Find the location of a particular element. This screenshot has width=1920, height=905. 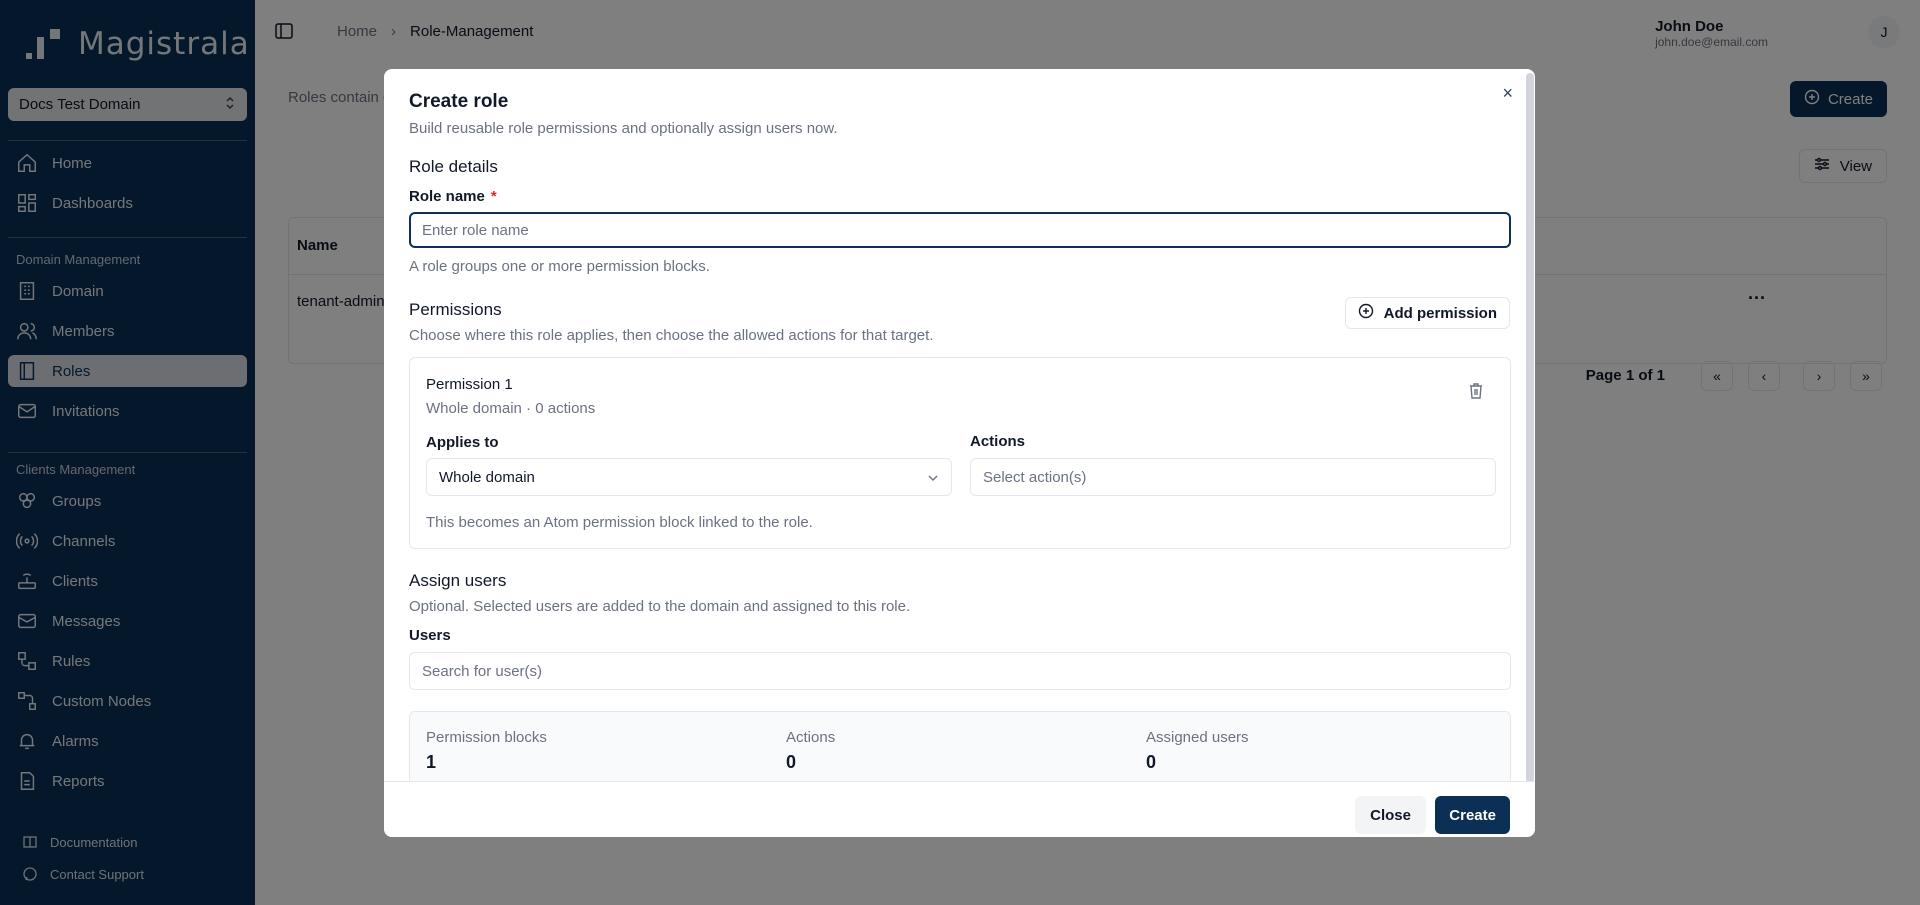

trash-icon is located at coordinates (1476, 391).